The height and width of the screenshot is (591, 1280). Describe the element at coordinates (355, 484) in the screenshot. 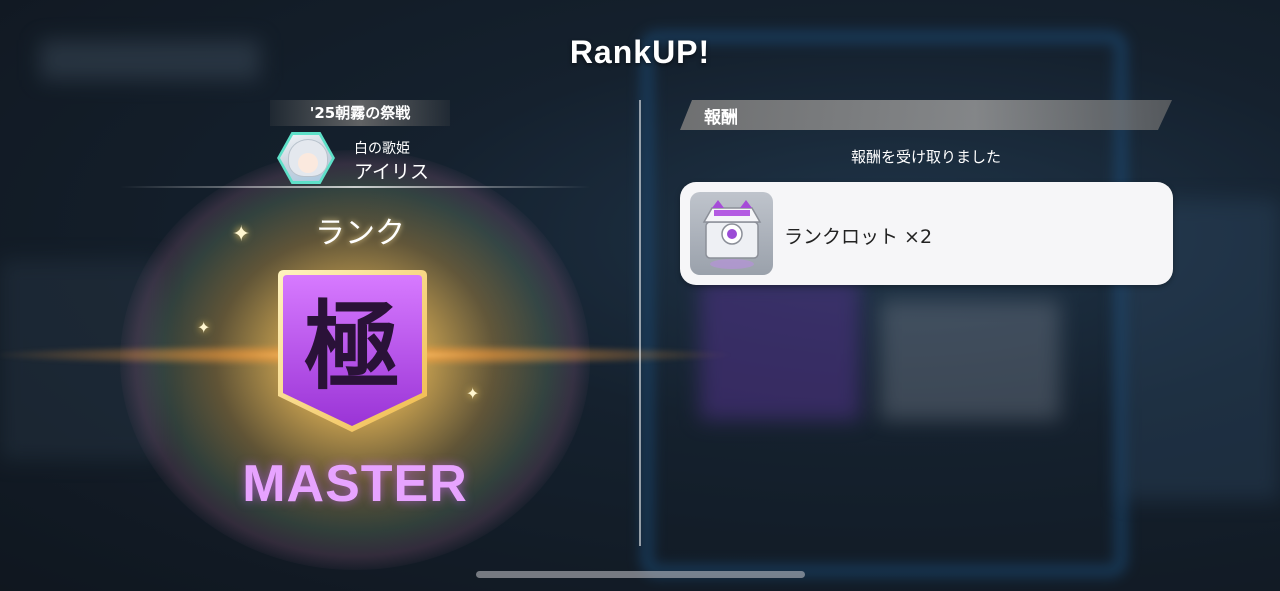

I see `rank-name: MASTER` at that location.